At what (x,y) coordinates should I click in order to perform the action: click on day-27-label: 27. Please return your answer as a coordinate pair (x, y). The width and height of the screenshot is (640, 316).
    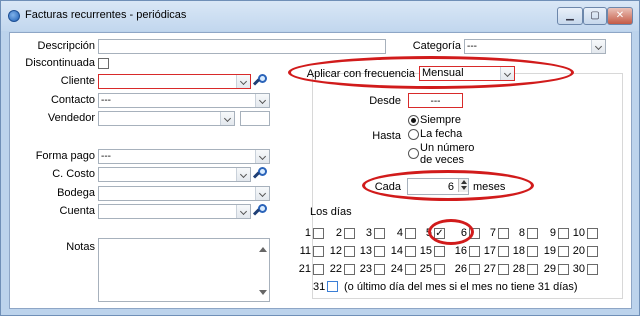
    Looking at the image, I should click on (489, 269).